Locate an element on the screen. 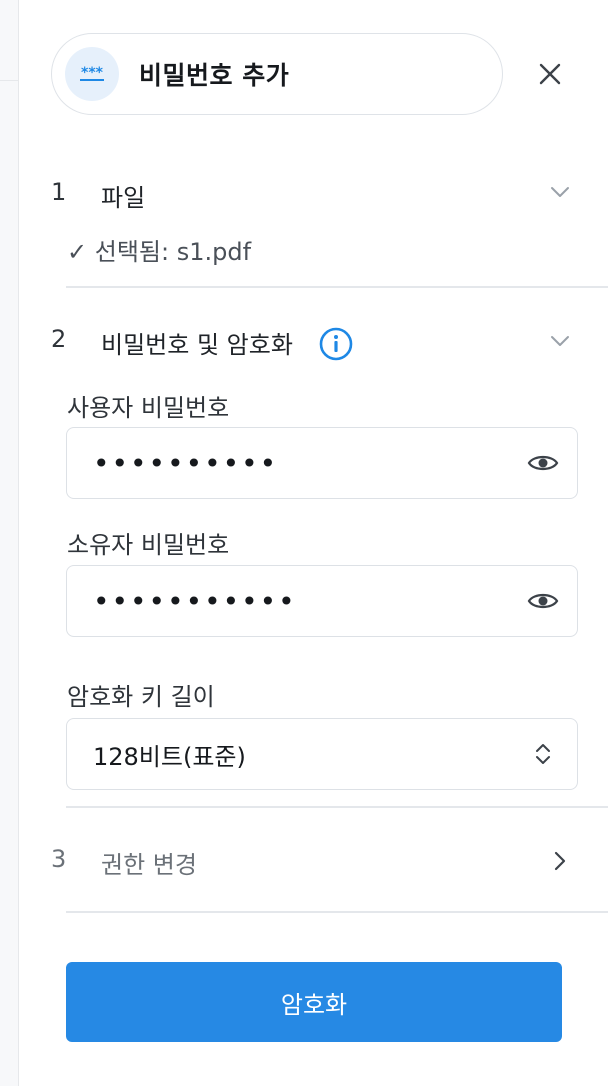 This screenshot has width=608, height=1086. step-permissions-header: 3 권한 변경 is located at coordinates (311, 862).